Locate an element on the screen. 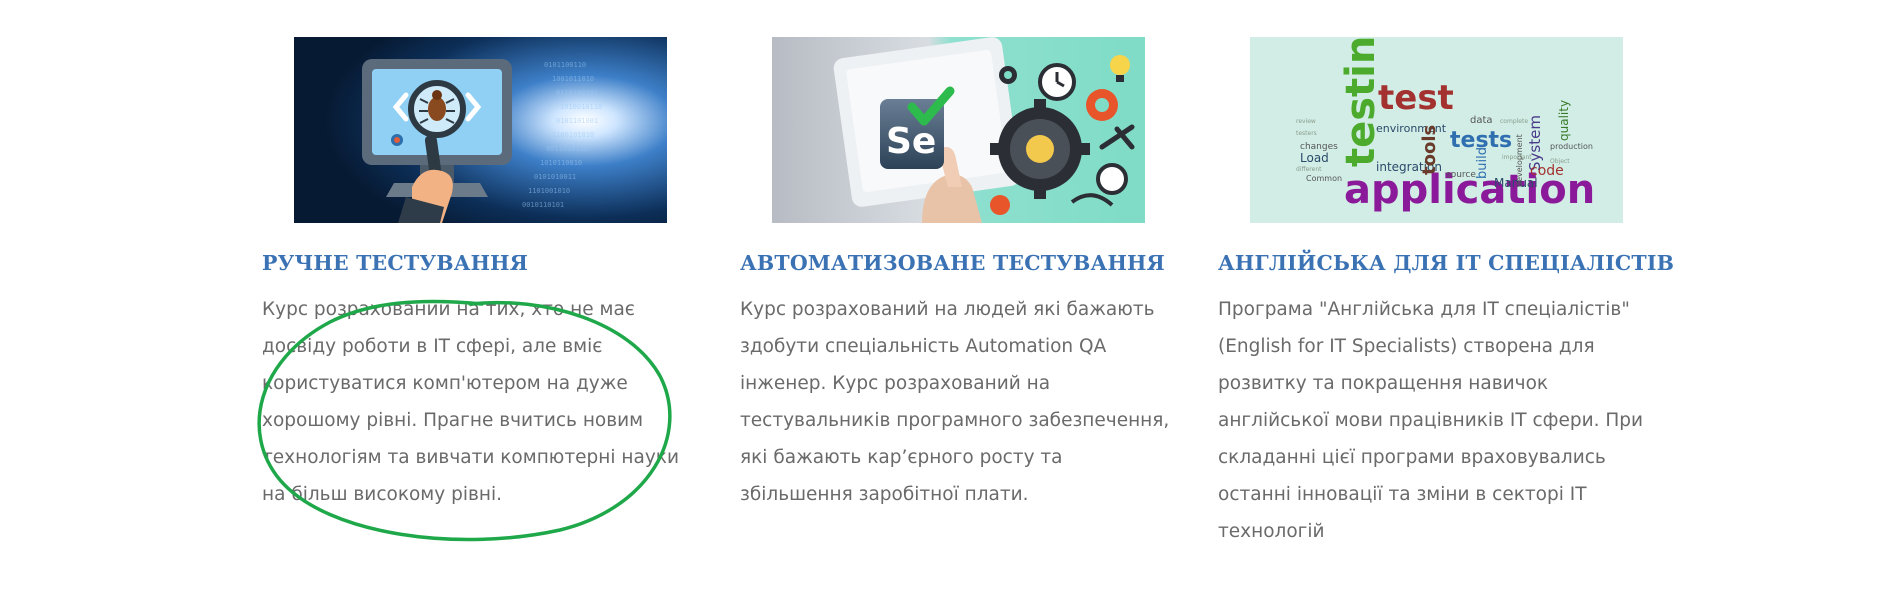  svg-text: 0010110101 is located at coordinates (543, 205).